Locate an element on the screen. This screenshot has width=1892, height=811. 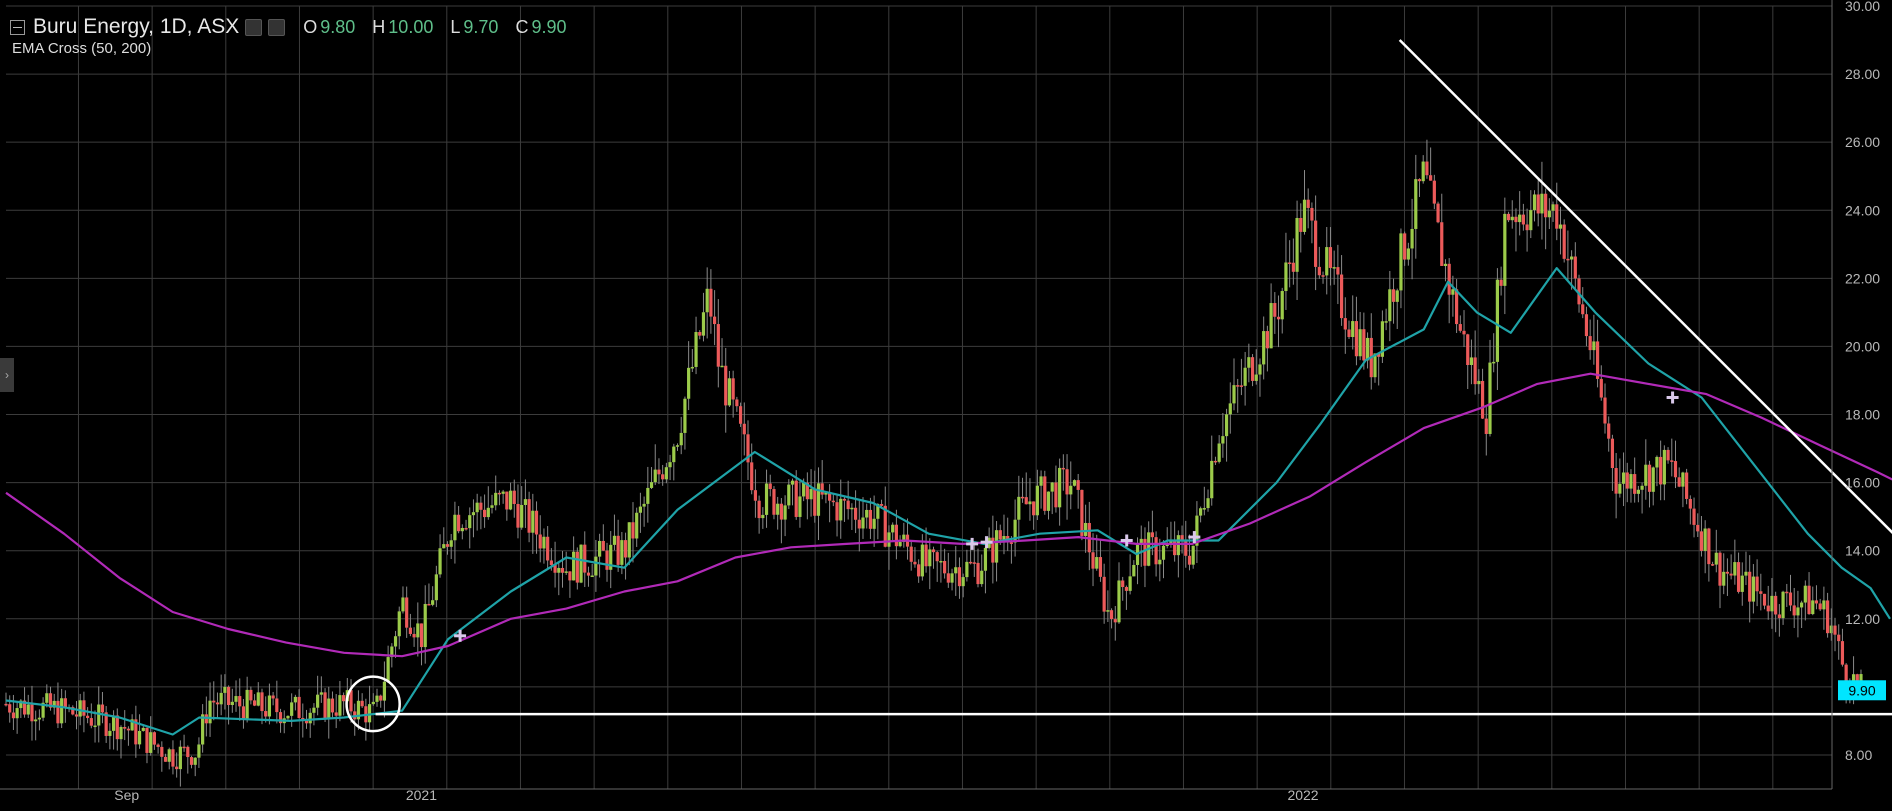
collapse-icon is located at coordinates (17, 27).